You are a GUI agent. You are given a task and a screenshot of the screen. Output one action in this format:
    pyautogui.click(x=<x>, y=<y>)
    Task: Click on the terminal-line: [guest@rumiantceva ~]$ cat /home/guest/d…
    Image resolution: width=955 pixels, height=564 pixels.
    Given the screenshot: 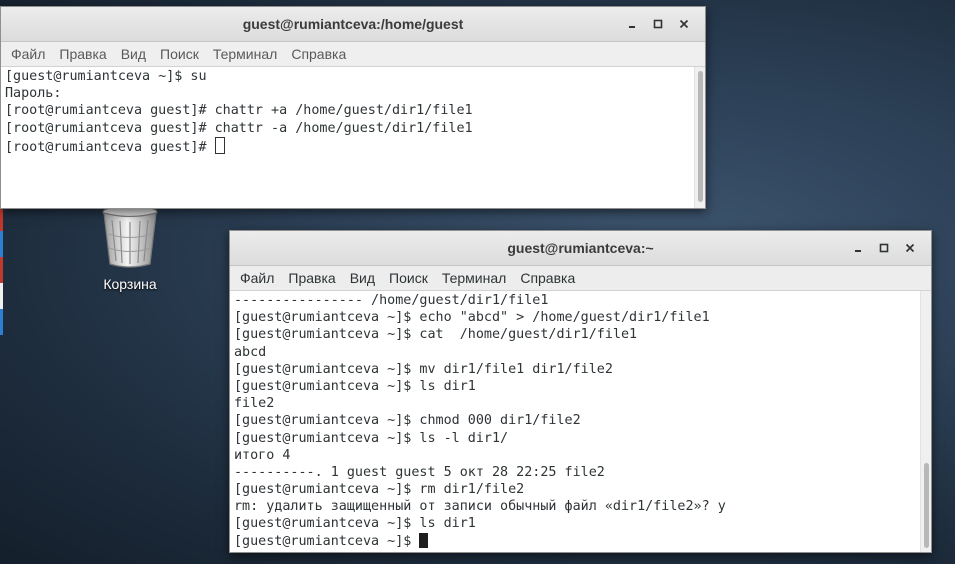 What is the action you would take?
    pyautogui.click(x=436, y=335)
    